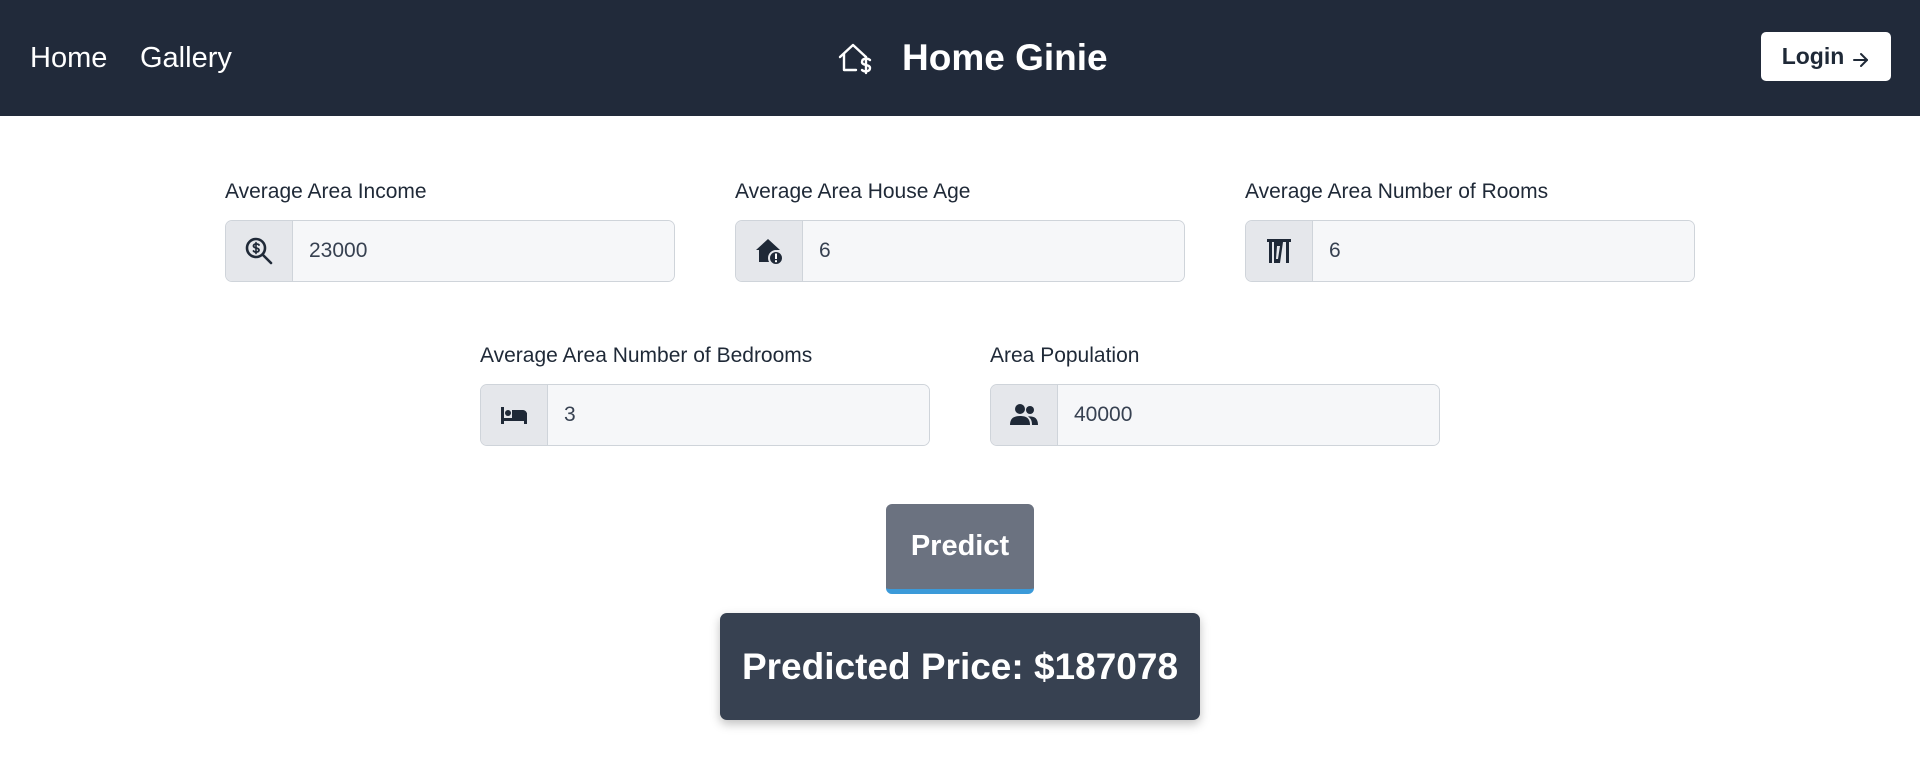 This screenshot has width=1920, height=781. What do you see at coordinates (960, 549) in the screenshot?
I see `predict-button: Predict` at bounding box center [960, 549].